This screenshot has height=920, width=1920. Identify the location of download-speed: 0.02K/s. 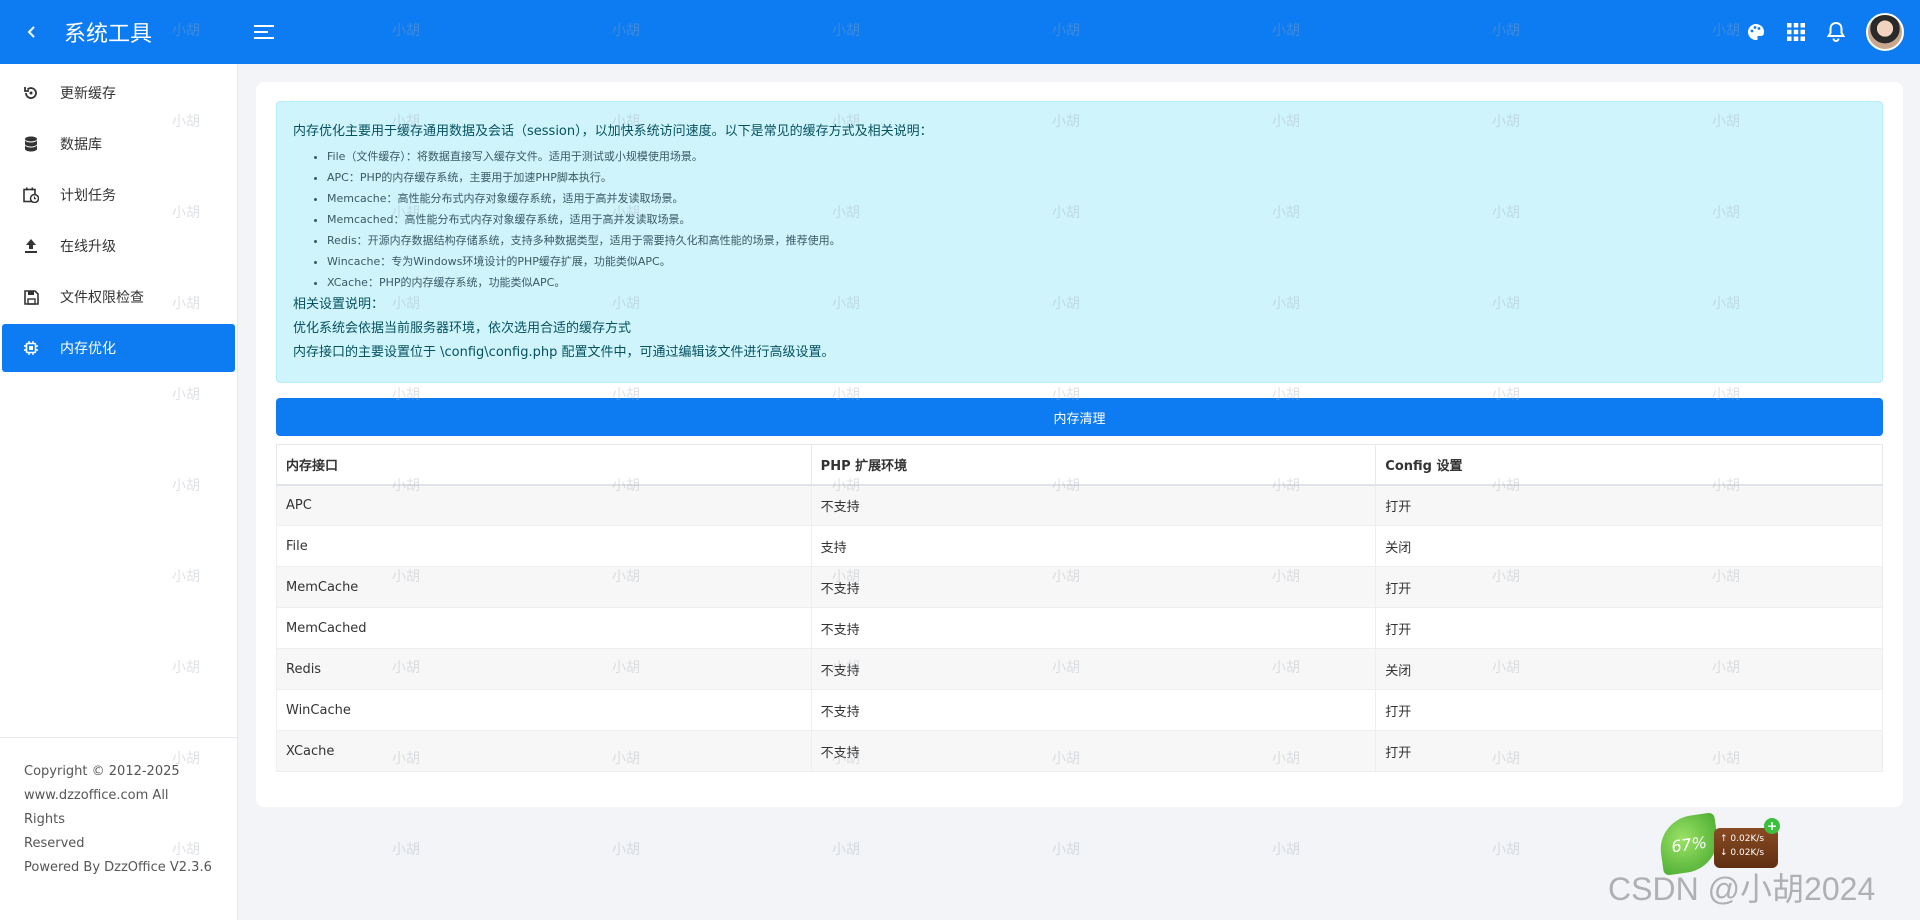
(1747, 853).